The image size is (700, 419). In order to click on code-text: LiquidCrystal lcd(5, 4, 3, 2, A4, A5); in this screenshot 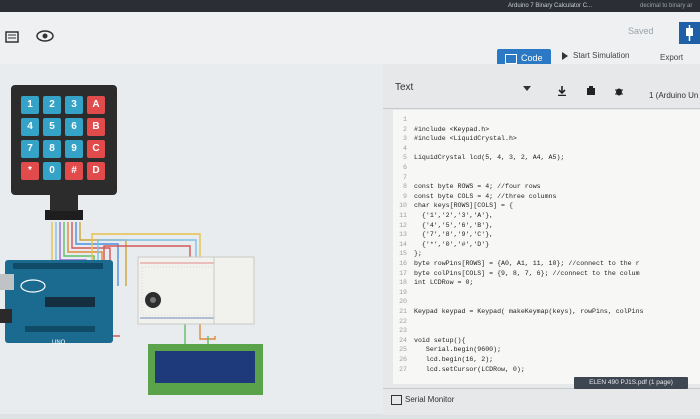, I will do `click(489, 158)`.